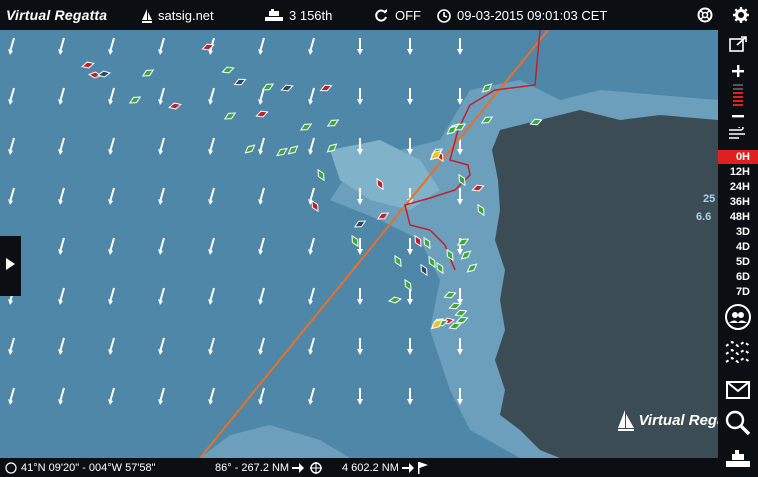  I want to click on time-step-36h: 36H, so click(738, 202).